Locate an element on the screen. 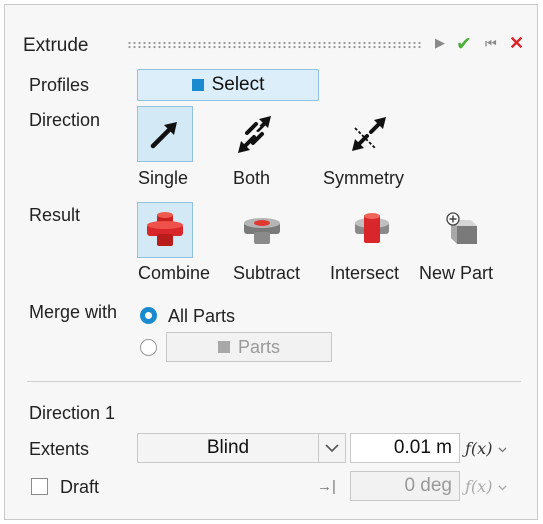 The width and height of the screenshot is (543, 524). draft-checkbox is located at coordinates (39, 486).